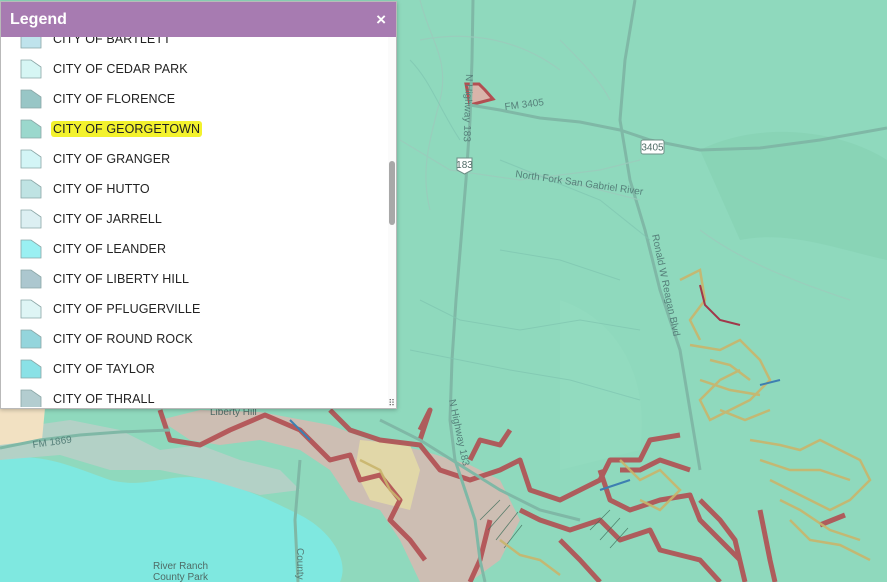  I want to click on legend-scrollbar, so click(392, 222).